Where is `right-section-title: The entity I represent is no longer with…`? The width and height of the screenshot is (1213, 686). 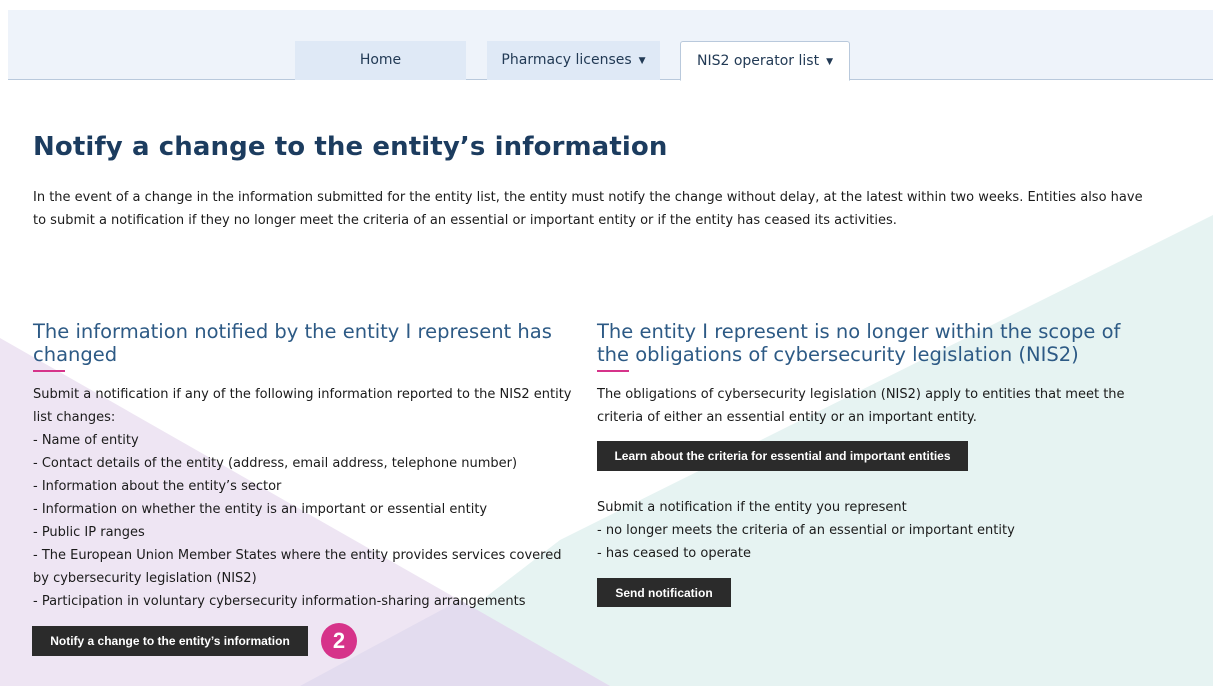 right-section-title: The entity I represent is no longer with… is located at coordinates (859, 343).